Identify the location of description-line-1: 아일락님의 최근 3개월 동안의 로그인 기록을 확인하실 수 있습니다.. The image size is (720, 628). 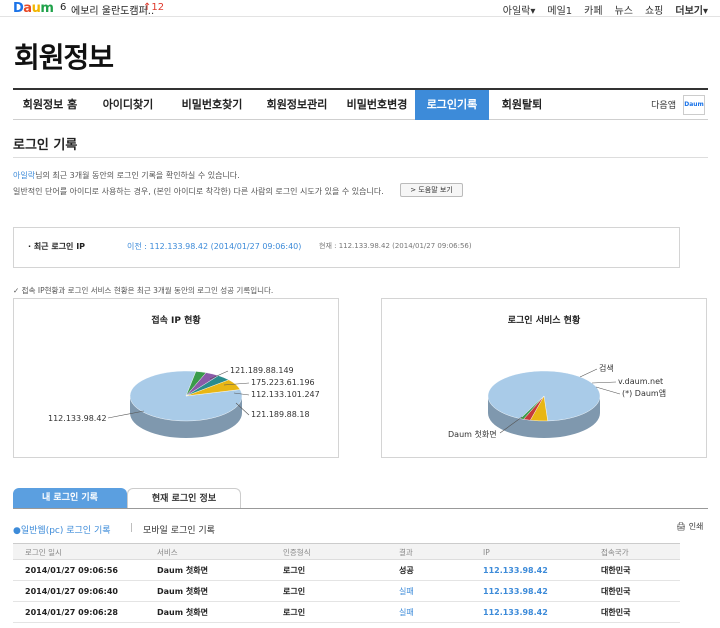
(126, 175).